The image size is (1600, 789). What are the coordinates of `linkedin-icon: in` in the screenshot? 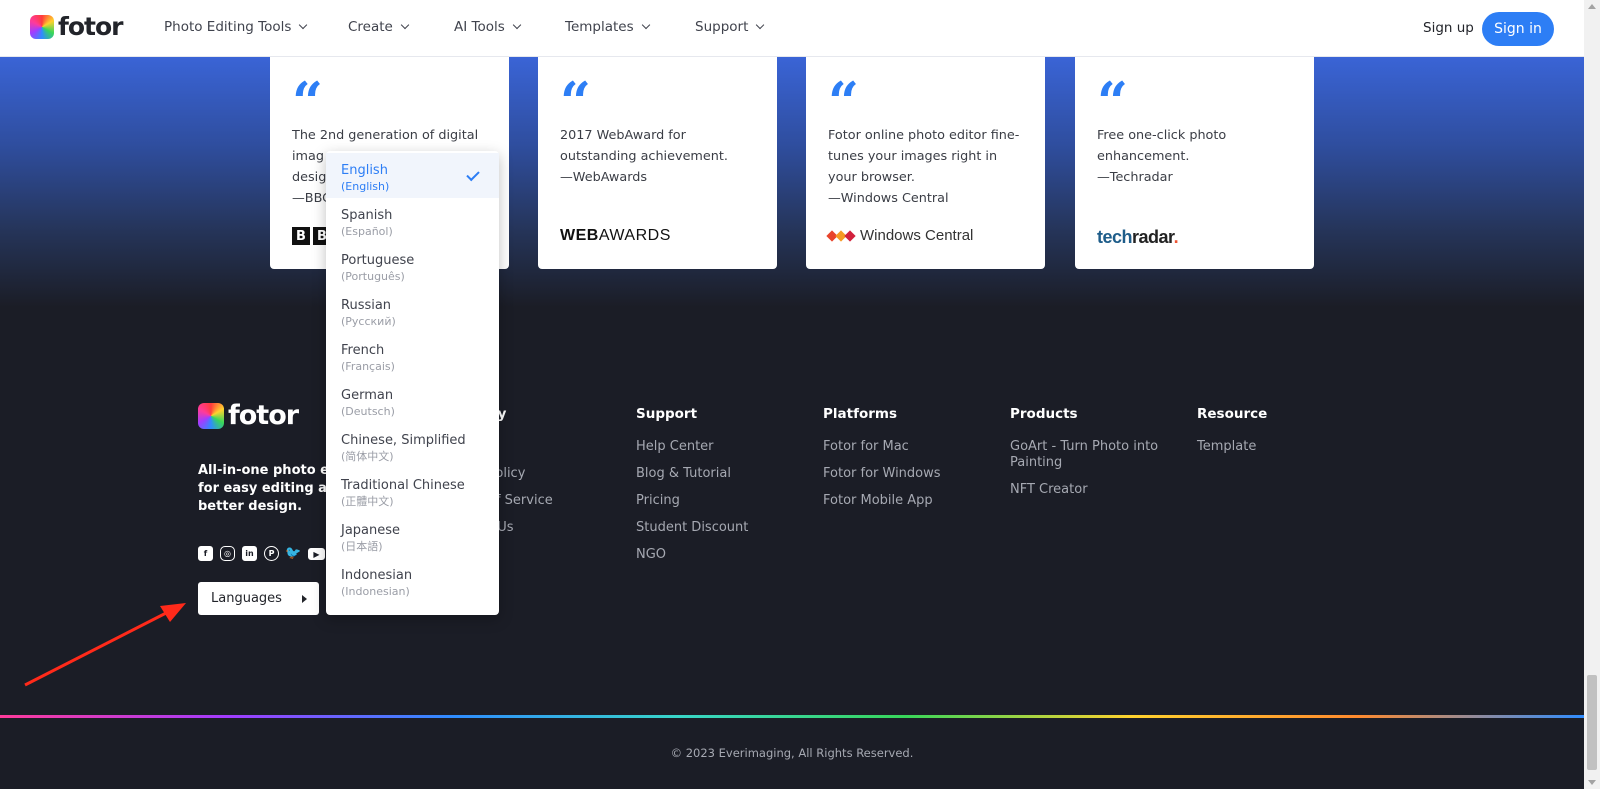 It's located at (249, 553).